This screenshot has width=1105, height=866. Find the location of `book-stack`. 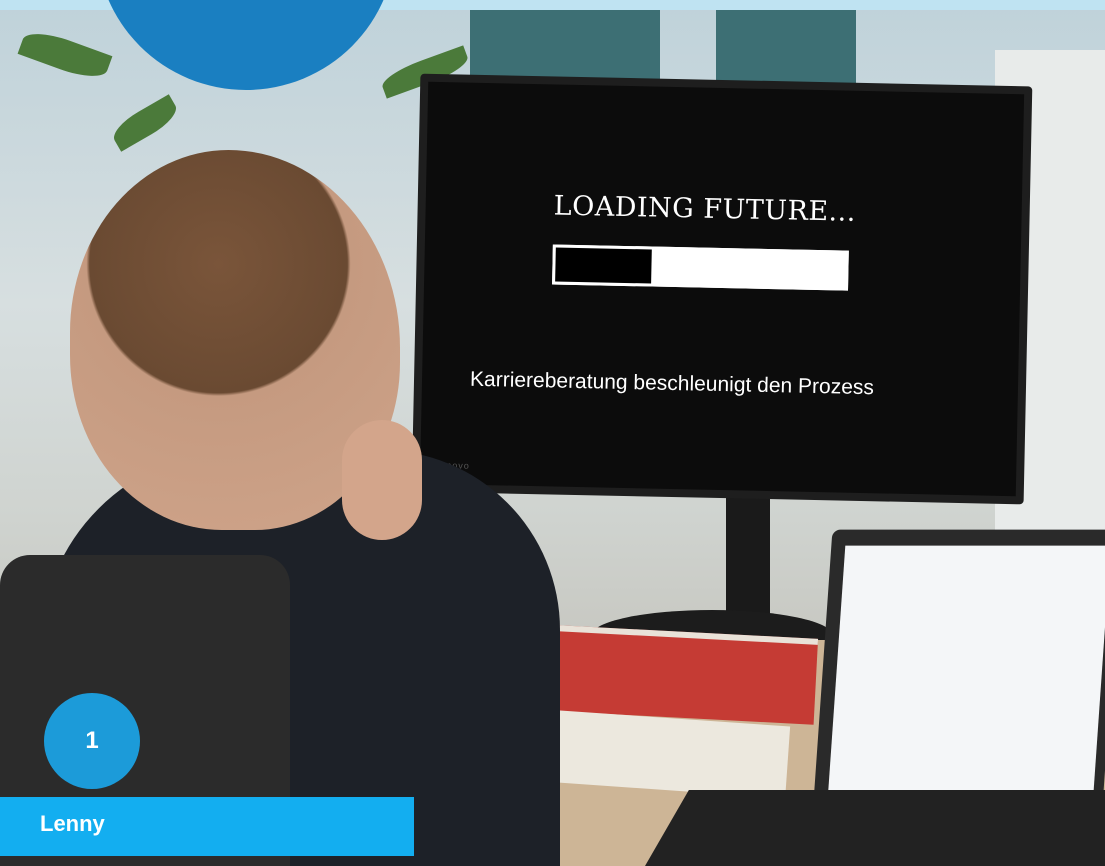

book-stack is located at coordinates (686, 675).